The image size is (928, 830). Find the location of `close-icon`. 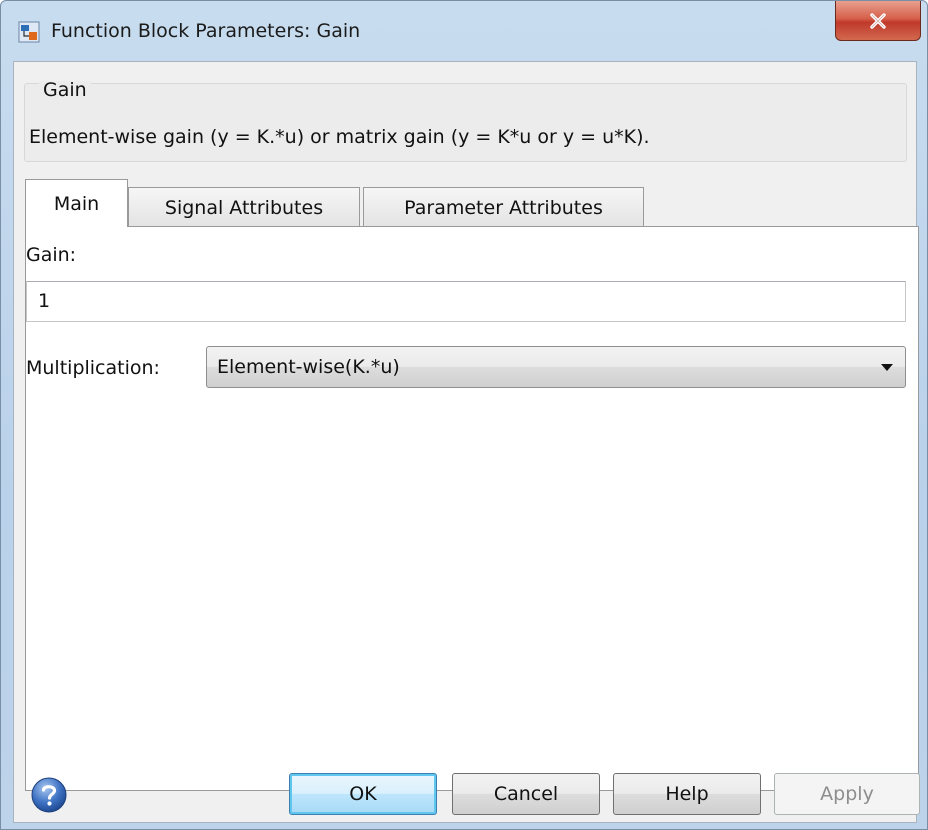

close-icon is located at coordinates (878, 20).